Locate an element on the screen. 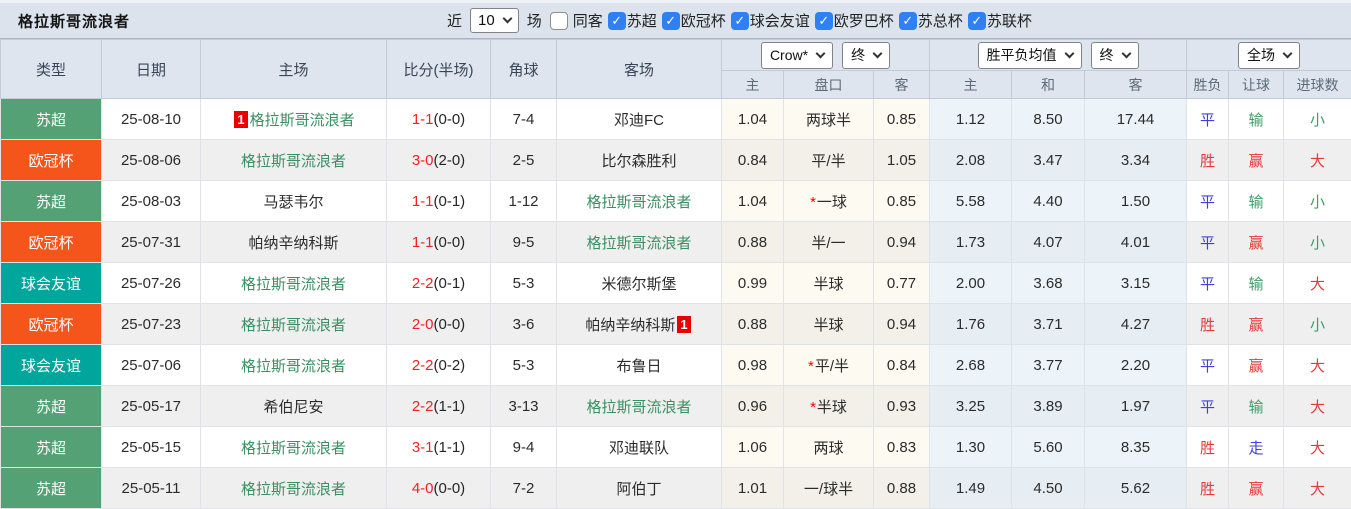  avg-draw-cell: 4.40 is located at coordinates (1048, 201).